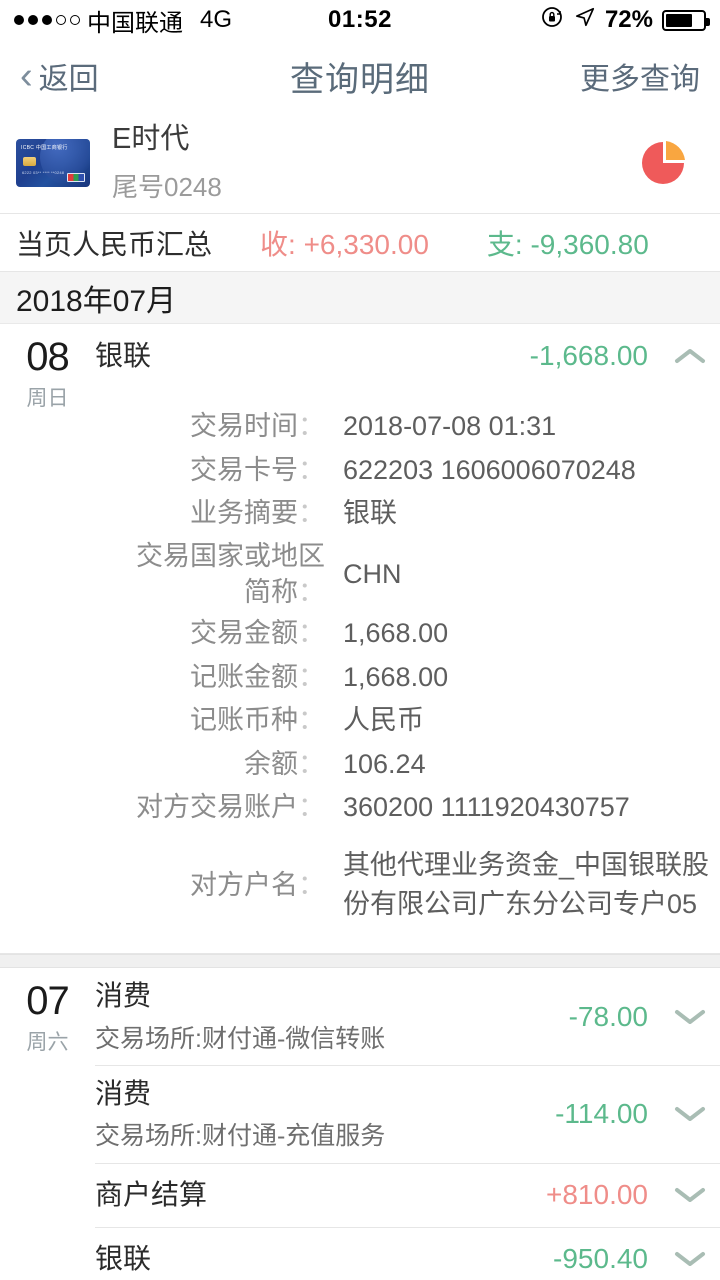  What do you see at coordinates (68, 79) in the screenshot?
I see `back-button-label: 返回` at bounding box center [68, 79].